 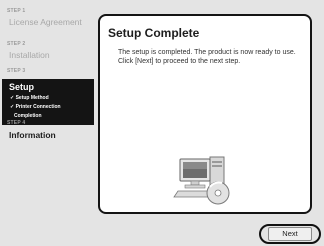 I want to click on page-title: Setup Complete, so click(x=154, y=33).